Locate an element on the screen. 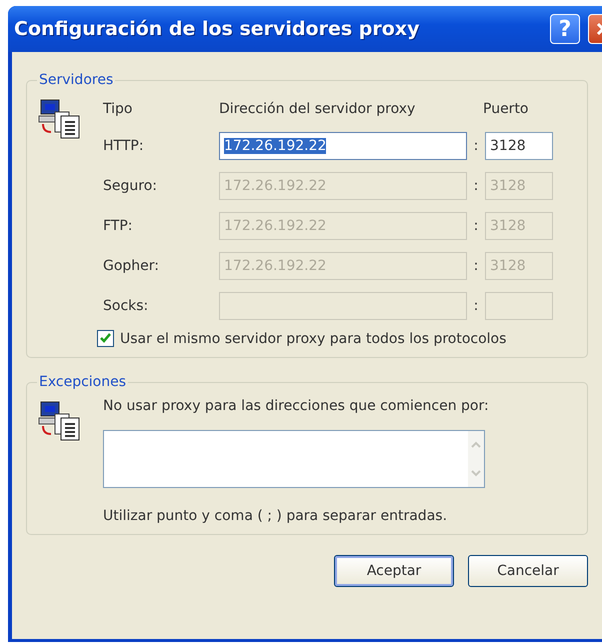  port-field: 3128 is located at coordinates (519, 146).